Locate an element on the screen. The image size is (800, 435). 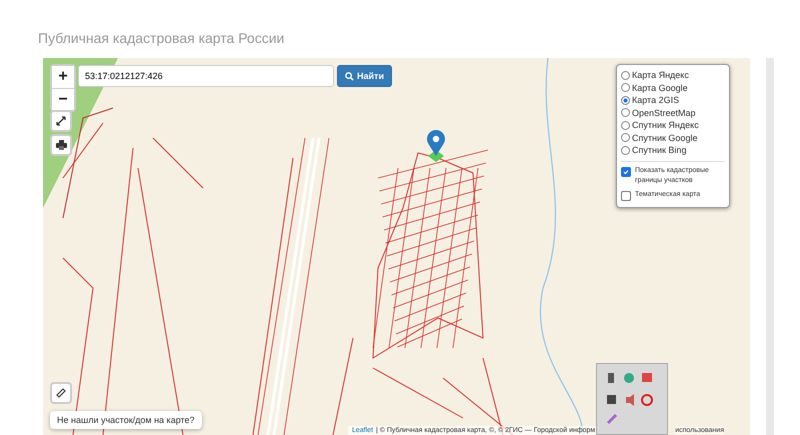
printer-icon is located at coordinates (61, 145).